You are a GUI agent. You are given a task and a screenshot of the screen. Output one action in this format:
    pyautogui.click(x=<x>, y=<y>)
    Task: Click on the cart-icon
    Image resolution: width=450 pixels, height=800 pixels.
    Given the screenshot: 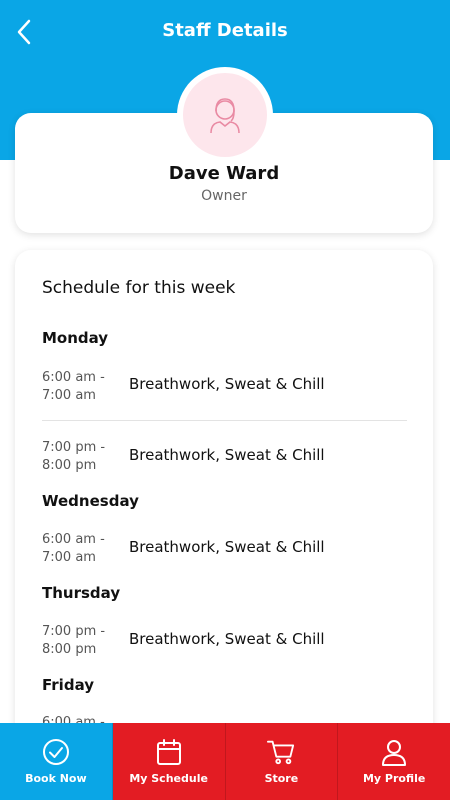 What is the action you would take?
    pyautogui.click(x=281, y=752)
    